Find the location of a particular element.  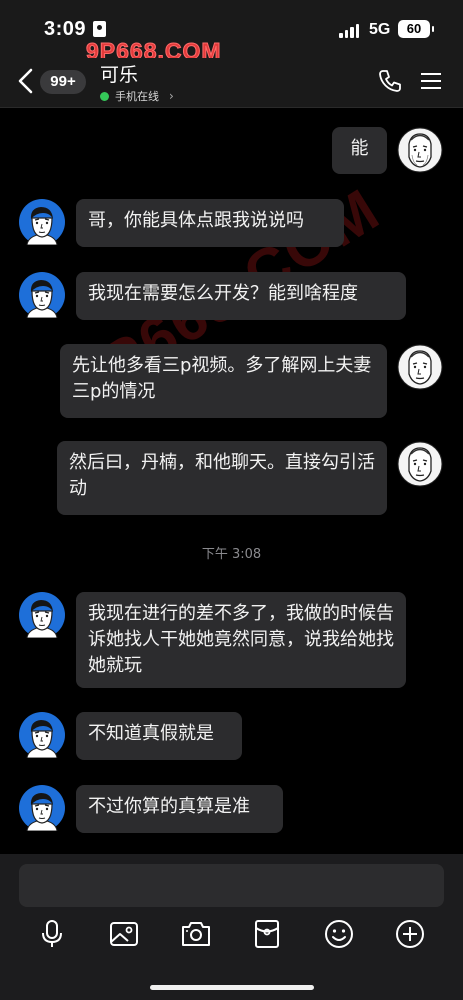

back-arrow-icon is located at coordinates (26, 81).